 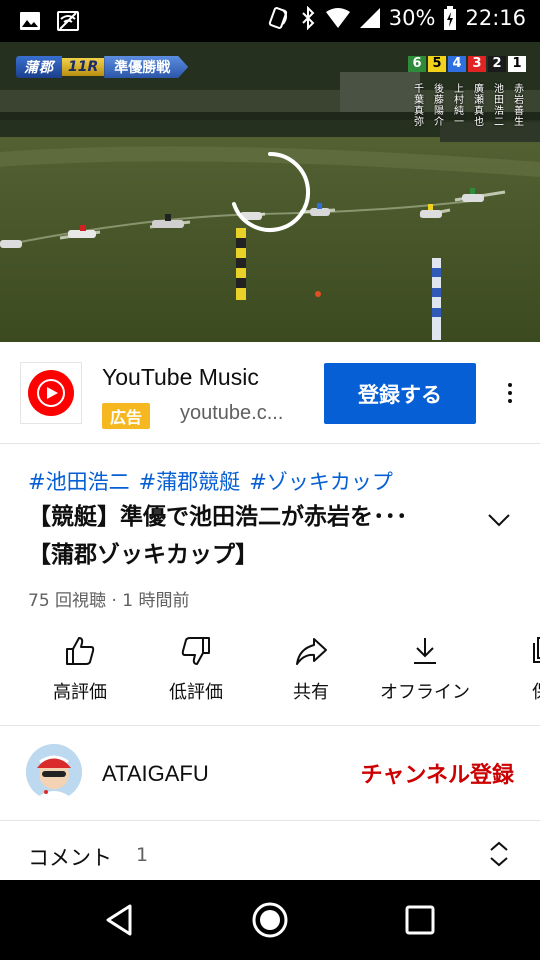 I want to click on racer-name: 上村純一, so click(x=457, y=105).